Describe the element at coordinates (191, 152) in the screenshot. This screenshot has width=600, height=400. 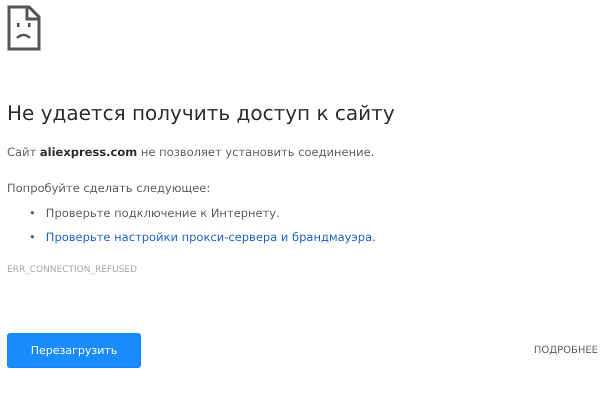
I see `error-message: Сайт aliexpress.com не позволяет установить соединение.` at that location.